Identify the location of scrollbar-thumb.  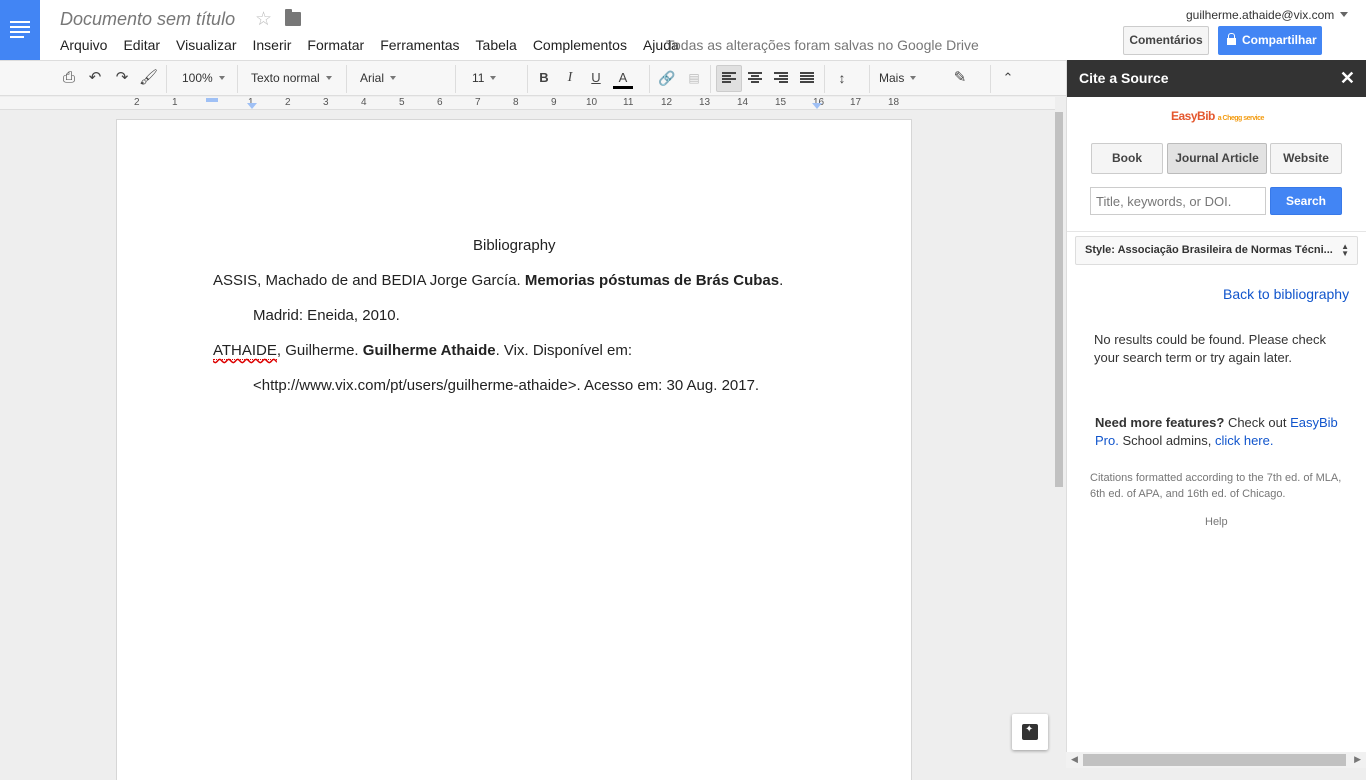
(1214, 760).